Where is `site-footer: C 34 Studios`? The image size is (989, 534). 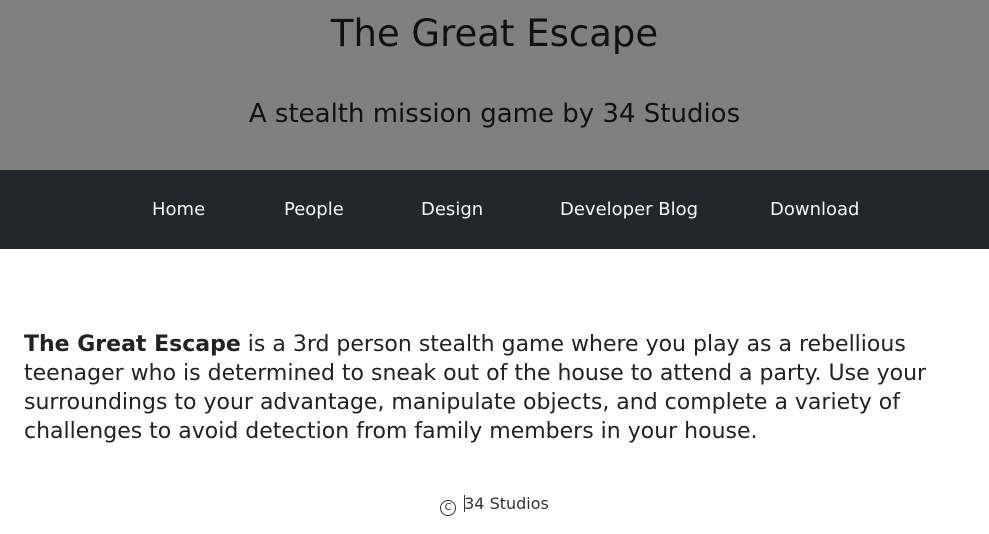 site-footer: C 34 Studios is located at coordinates (494, 504).